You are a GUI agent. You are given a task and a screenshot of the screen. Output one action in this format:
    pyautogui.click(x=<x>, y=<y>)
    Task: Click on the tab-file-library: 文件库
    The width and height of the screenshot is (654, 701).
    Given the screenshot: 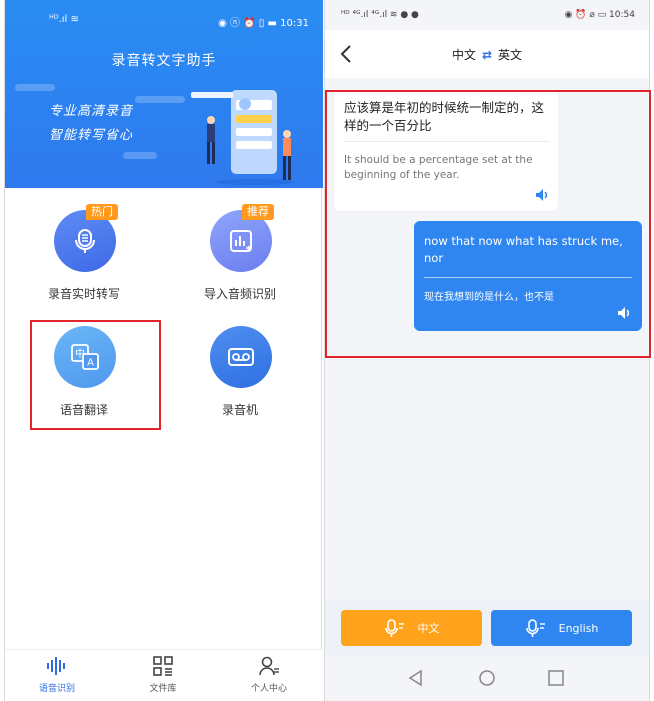 What is the action you would take?
    pyautogui.click(x=163, y=674)
    